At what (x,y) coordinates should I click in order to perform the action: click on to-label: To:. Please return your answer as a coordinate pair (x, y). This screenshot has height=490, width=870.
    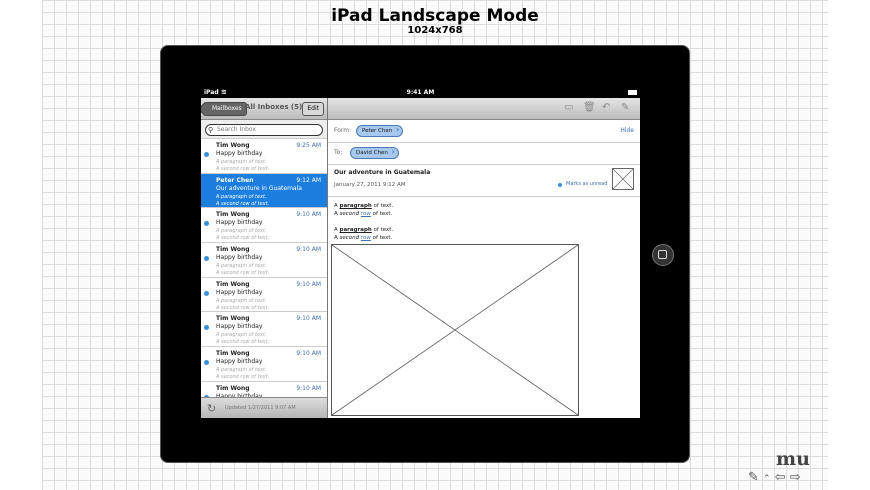
    Looking at the image, I should click on (338, 152).